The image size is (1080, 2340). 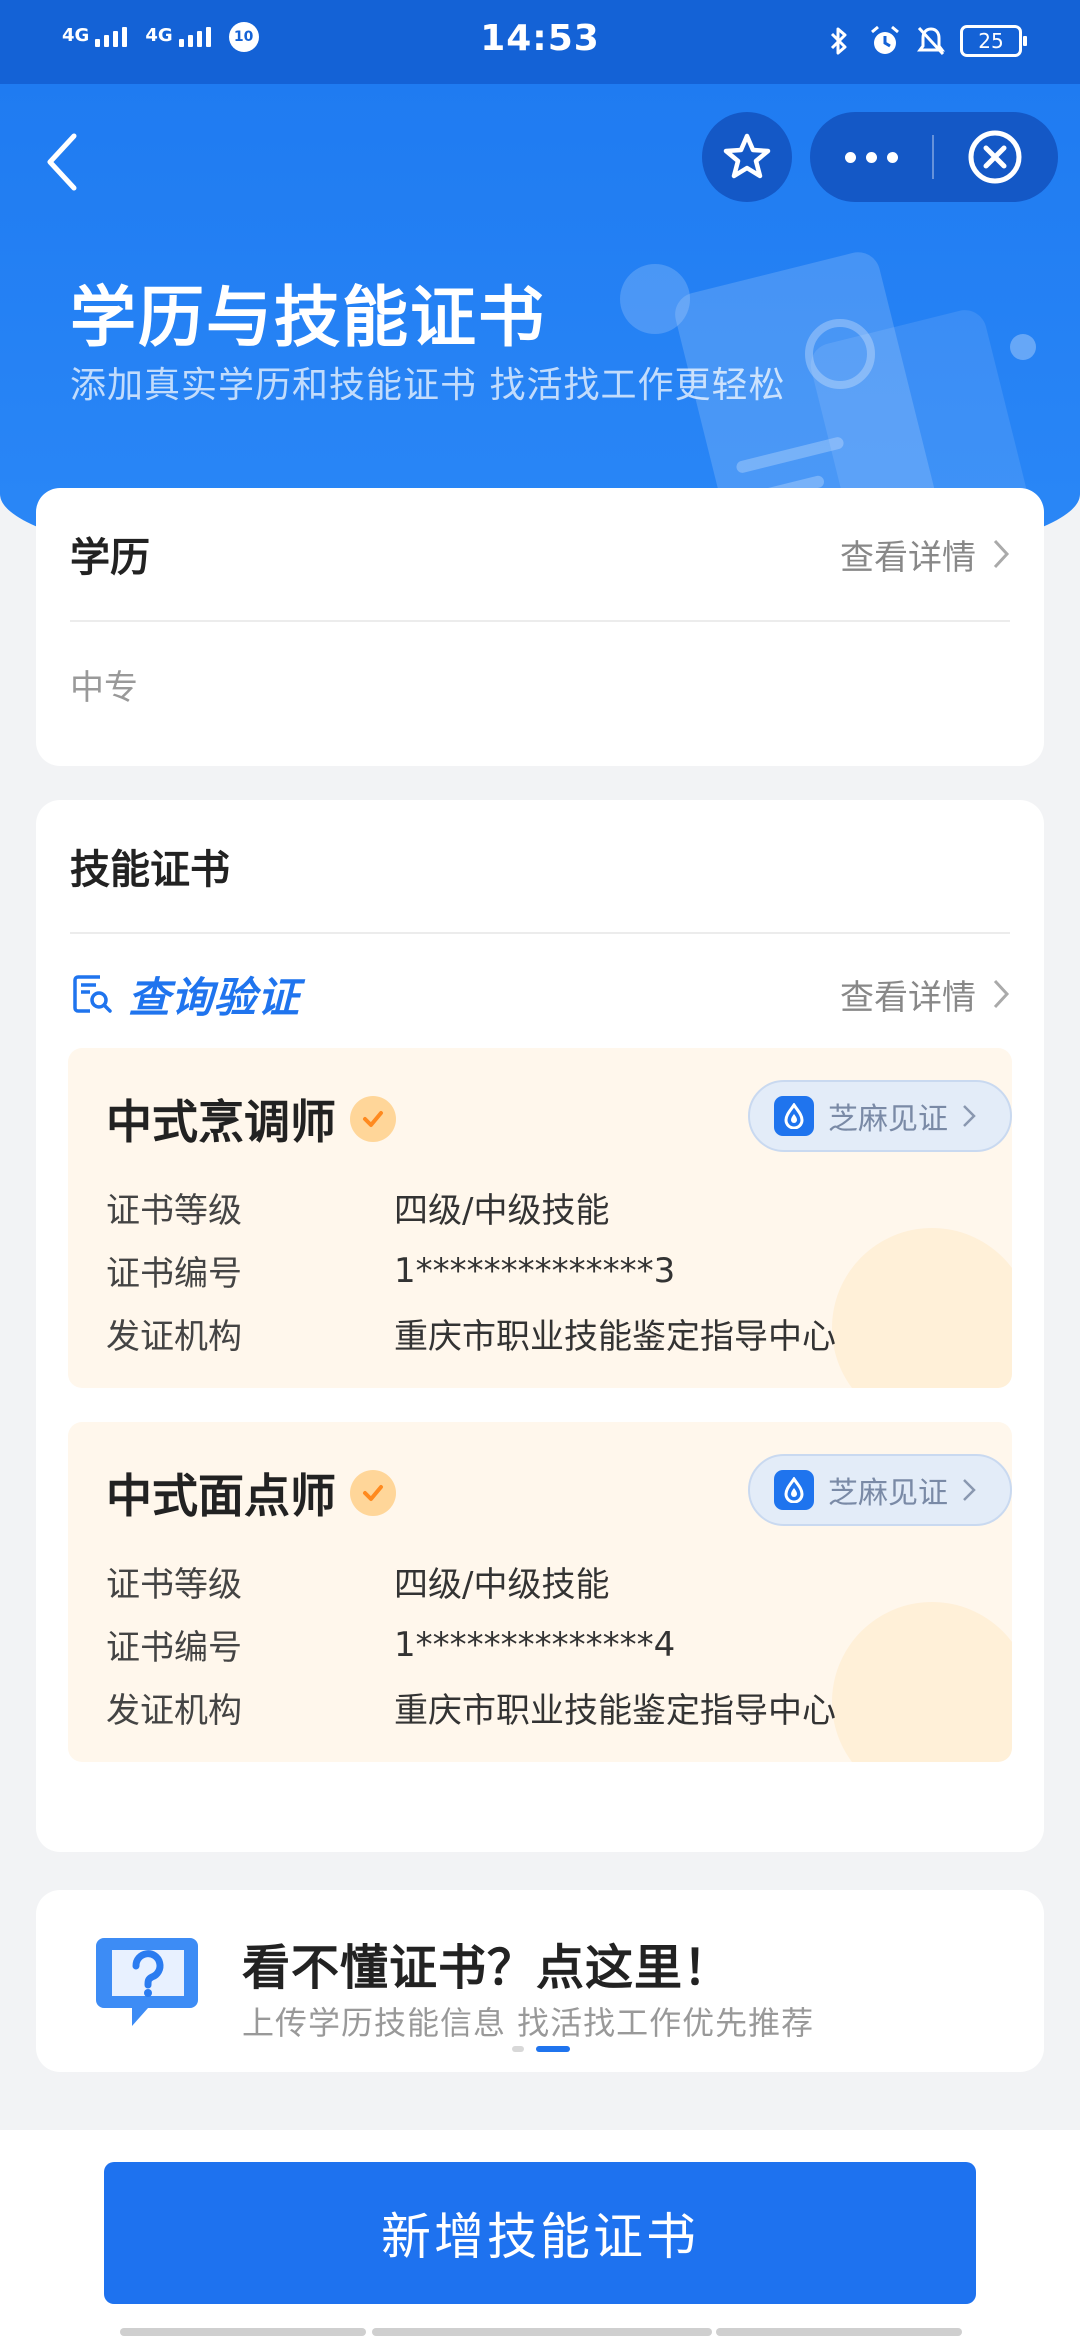 What do you see at coordinates (308, 317) in the screenshot?
I see `page-title: 学历与技能证书` at bounding box center [308, 317].